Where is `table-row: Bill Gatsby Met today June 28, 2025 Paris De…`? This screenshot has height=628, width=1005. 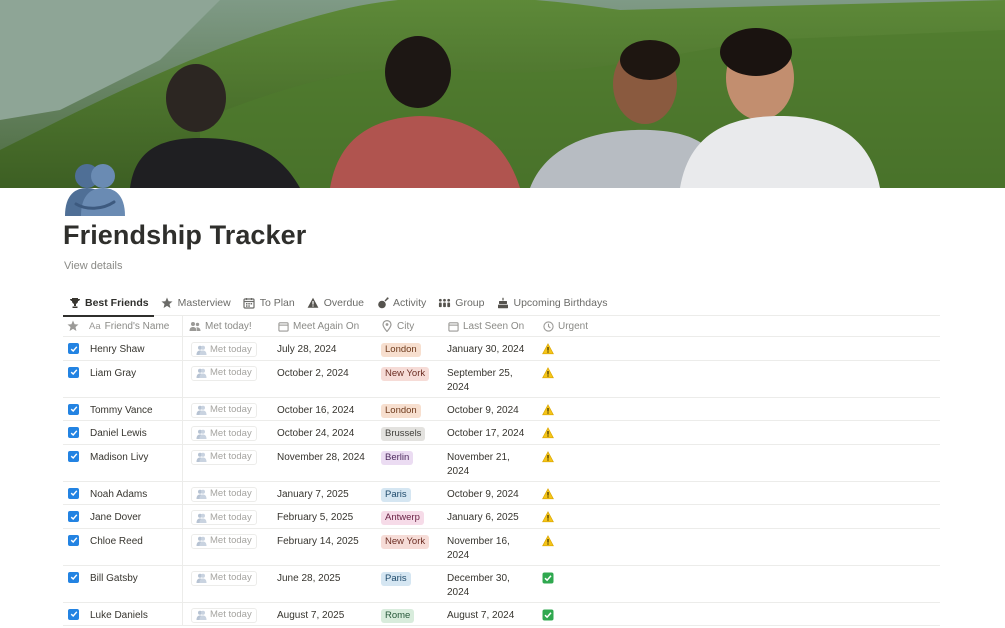
table-row: Bill Gatsby Met today June 28, 2025 Paris De… is located at coordinates (501, 584).